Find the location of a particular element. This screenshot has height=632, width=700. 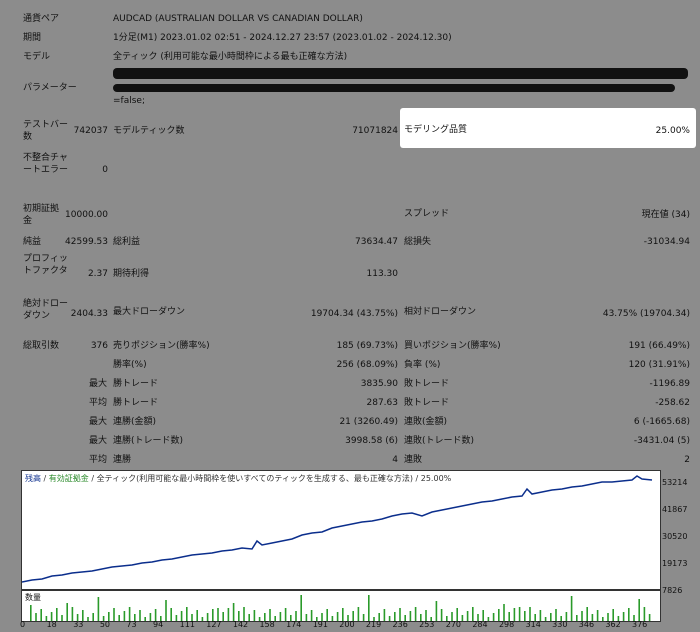

short-trades-value: 185 (69.73%) is located at coordinates (367, 346).